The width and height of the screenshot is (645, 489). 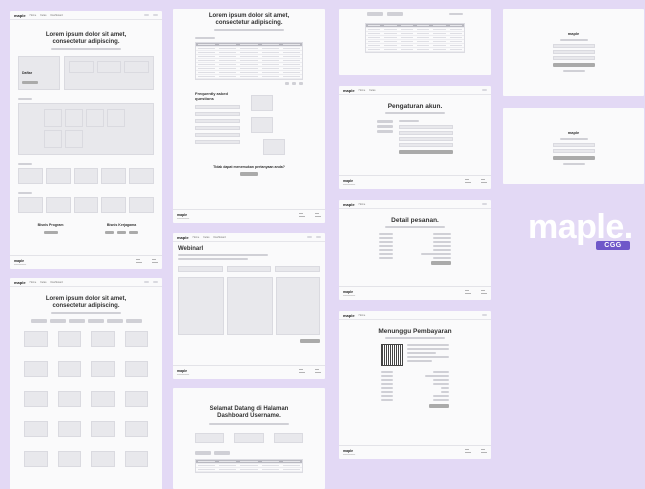 I want to click on schedule-table, so click(x=249, y=60).